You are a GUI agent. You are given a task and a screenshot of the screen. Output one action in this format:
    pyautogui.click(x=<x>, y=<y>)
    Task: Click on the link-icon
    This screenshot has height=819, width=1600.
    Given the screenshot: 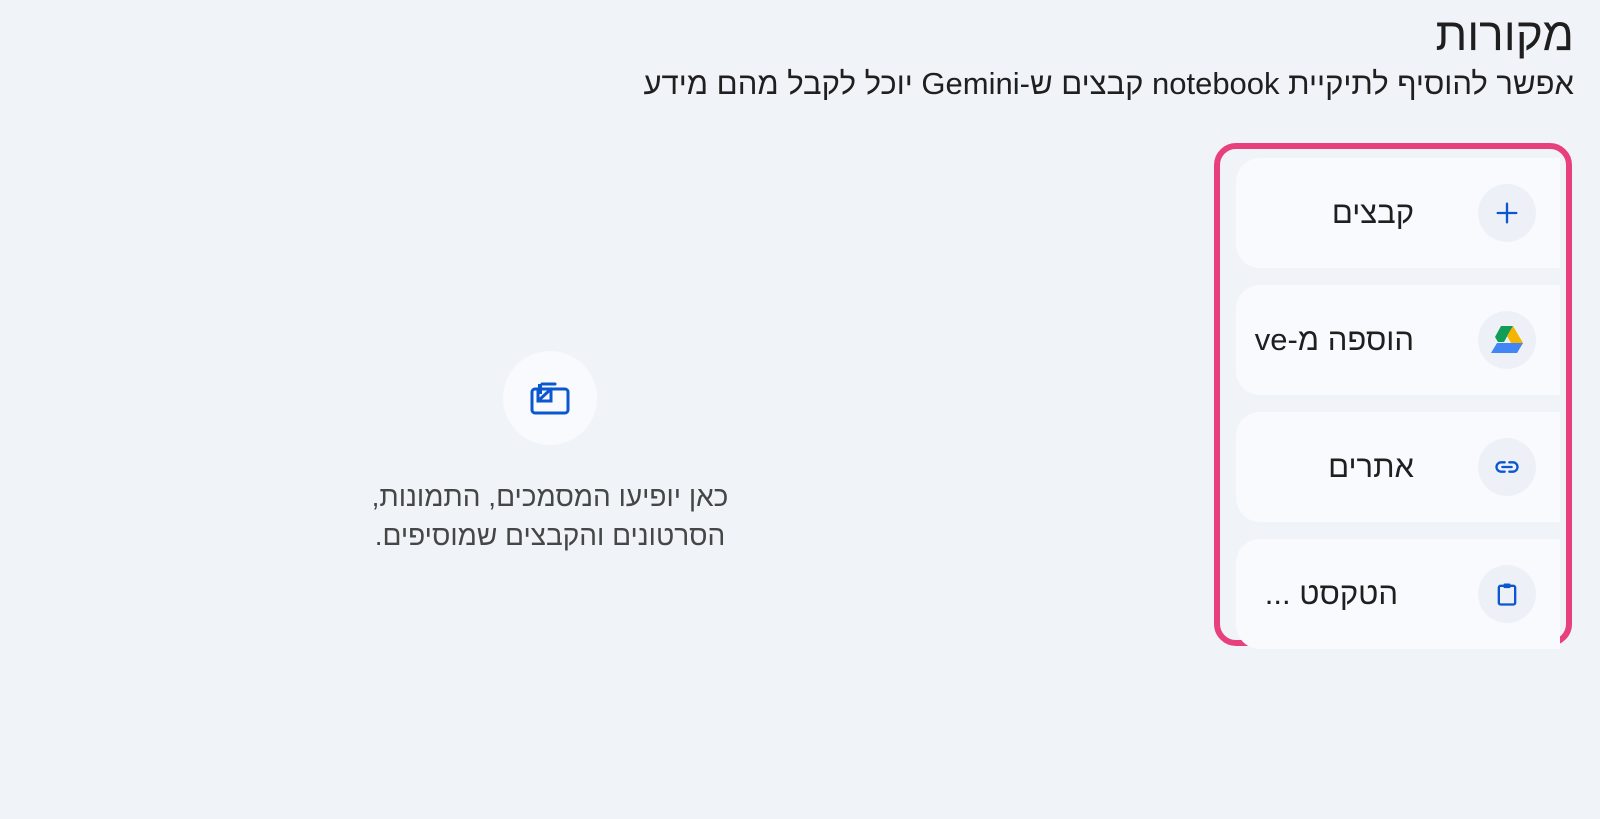 What is the action you would take?
    pyautogui.click(x=1507, y=467)
    